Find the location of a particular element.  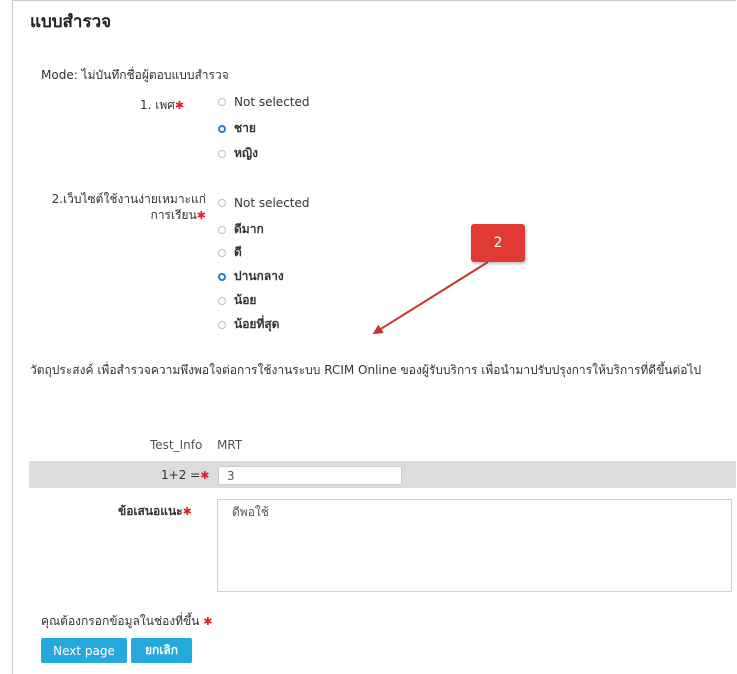

captcha-label-text: 1+2 = is located at coordinates (181, 475).